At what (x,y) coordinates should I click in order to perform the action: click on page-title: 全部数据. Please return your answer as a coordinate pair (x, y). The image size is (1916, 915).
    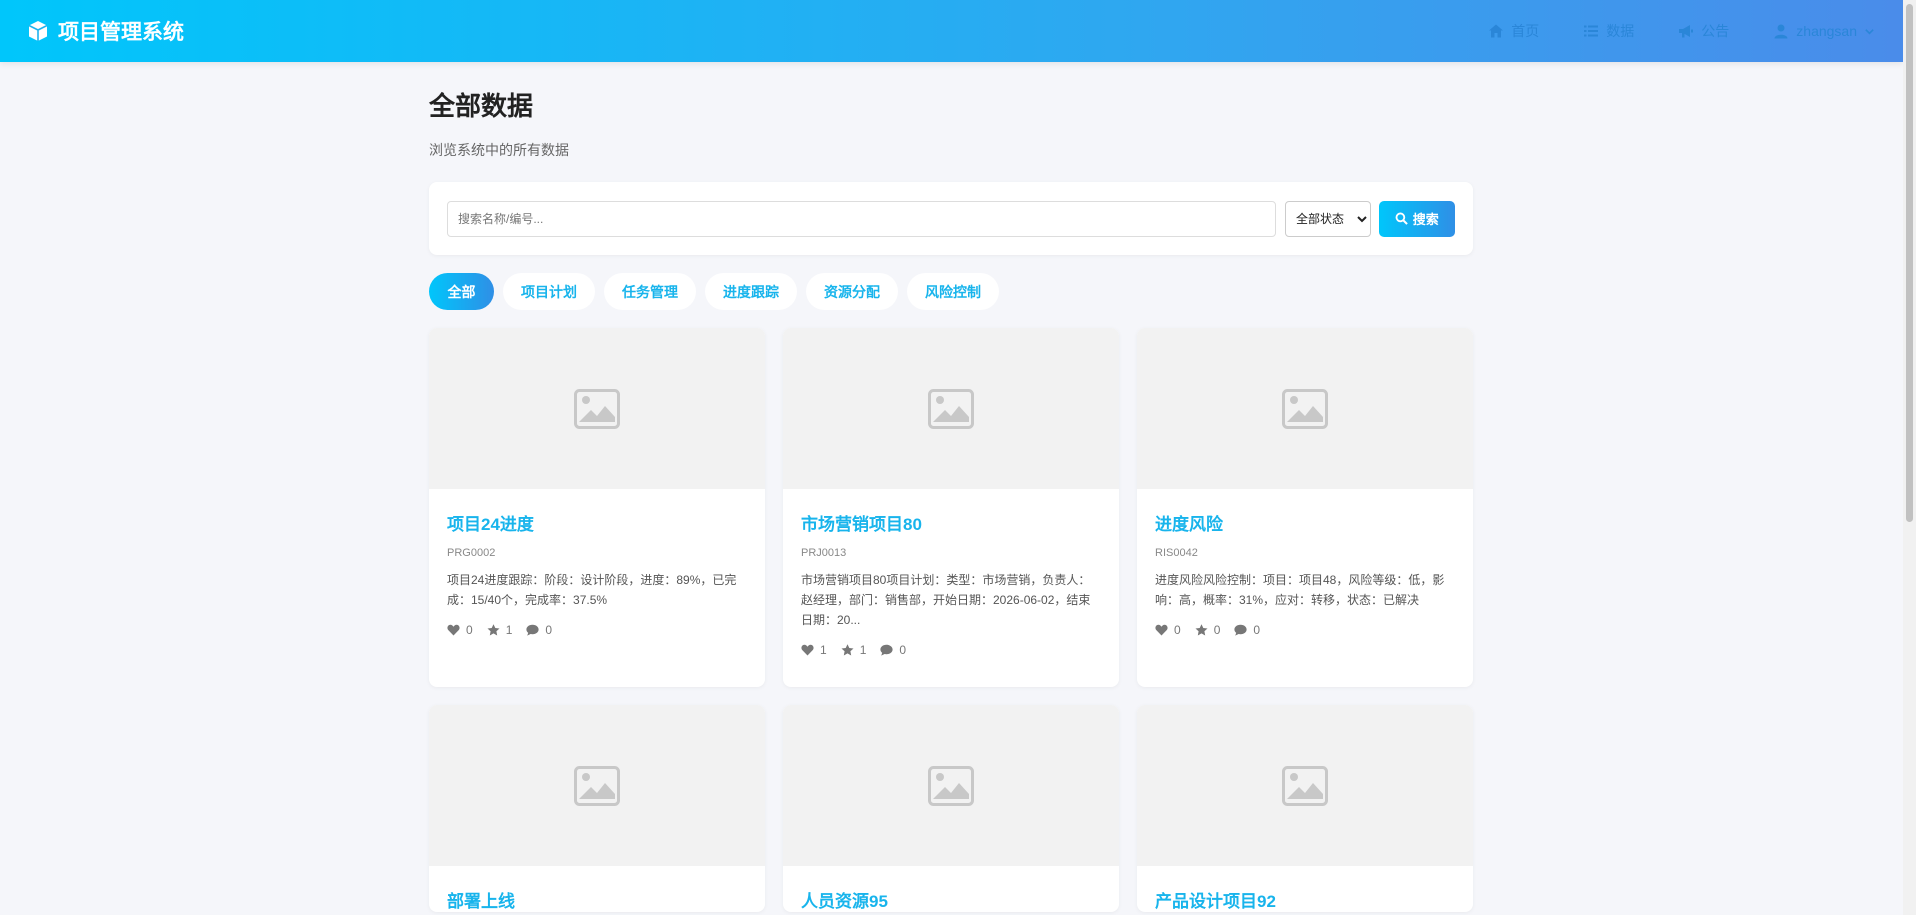
    Looking at the image, I should click on (481, 106).